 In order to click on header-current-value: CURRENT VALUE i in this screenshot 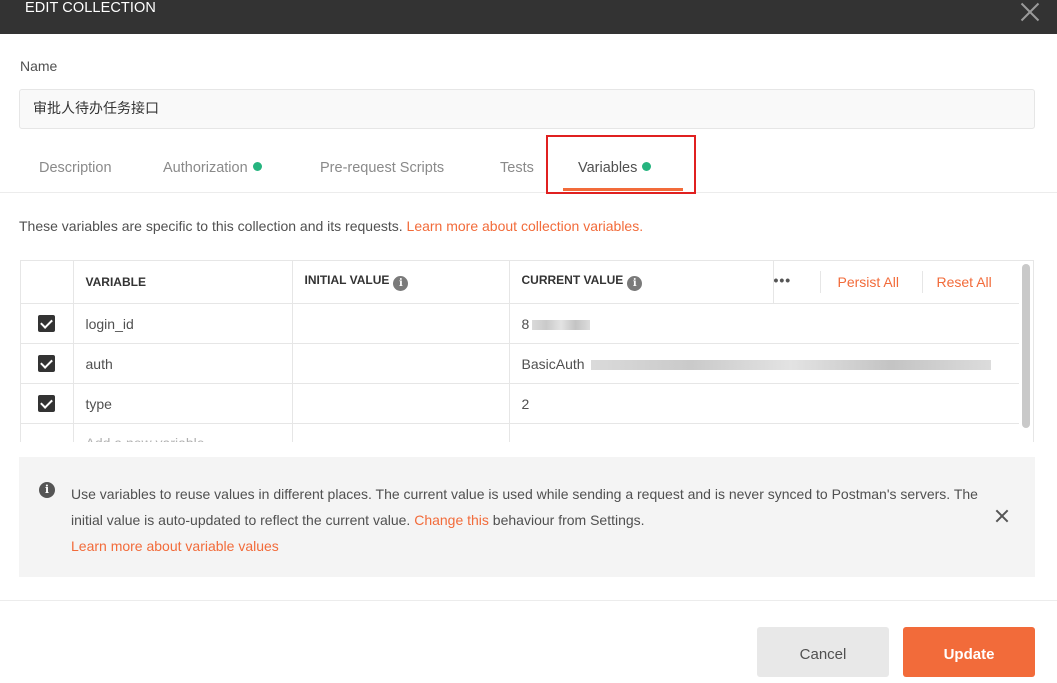, I will do `click(641, 282)`.